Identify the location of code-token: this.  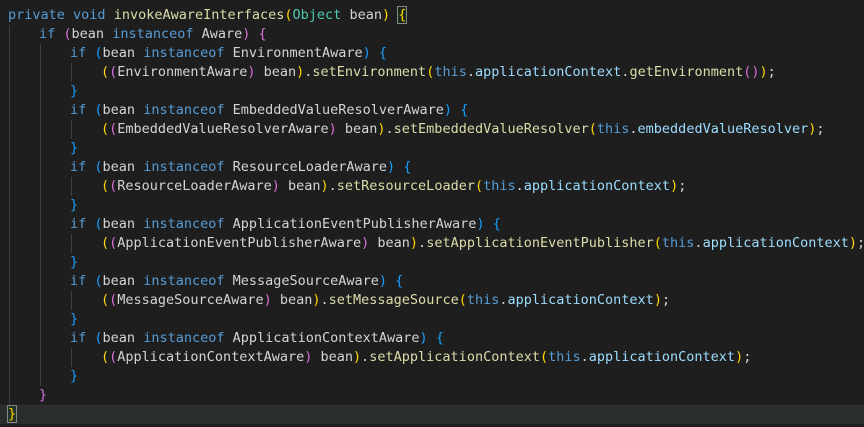
(564, 357).